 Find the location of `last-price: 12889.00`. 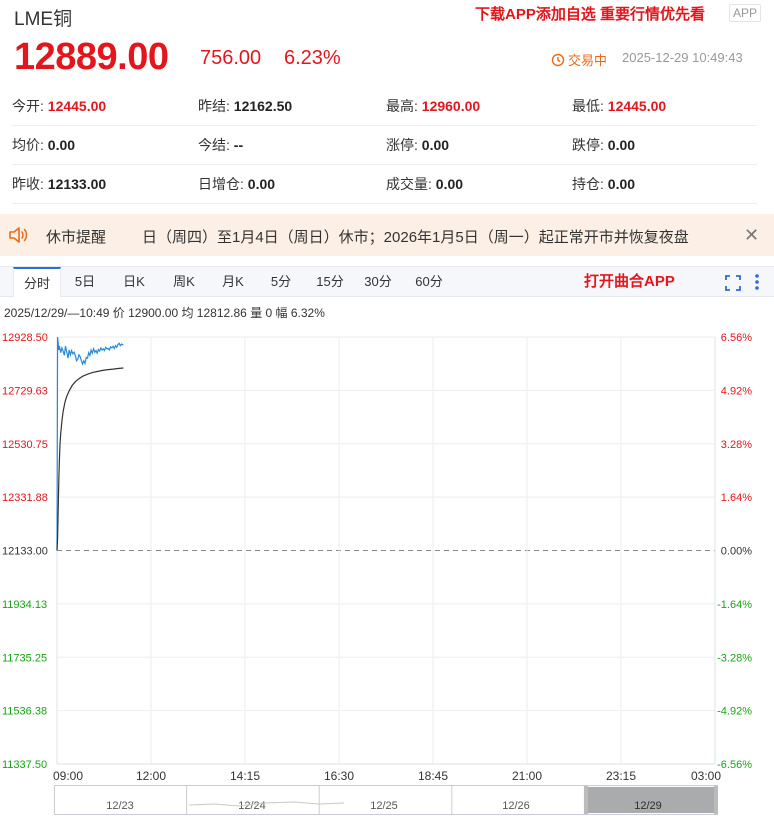

last-price: 12889.00 is located at coordinates (91, 57).